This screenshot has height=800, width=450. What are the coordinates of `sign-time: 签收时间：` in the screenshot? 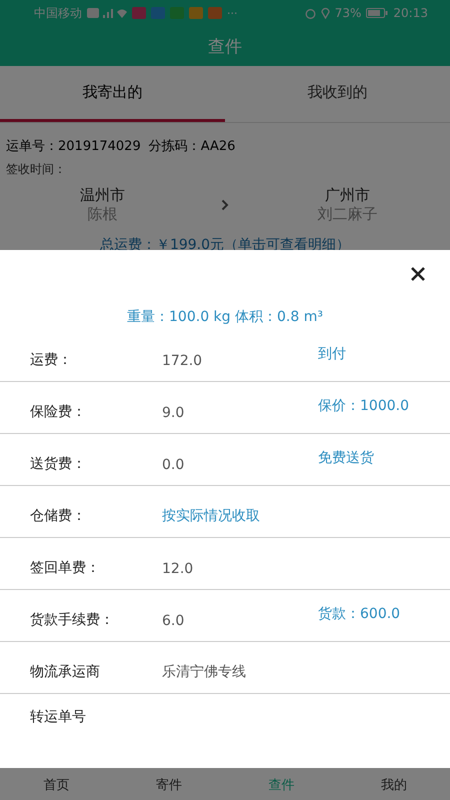 It's located at (36, 169).